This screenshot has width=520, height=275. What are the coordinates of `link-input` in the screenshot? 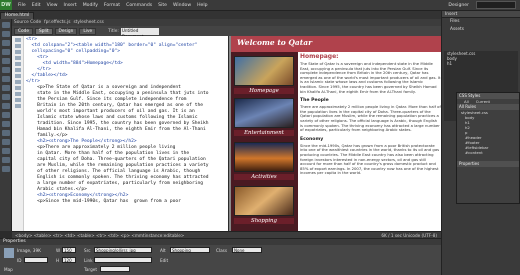 It's located at (123, 260).